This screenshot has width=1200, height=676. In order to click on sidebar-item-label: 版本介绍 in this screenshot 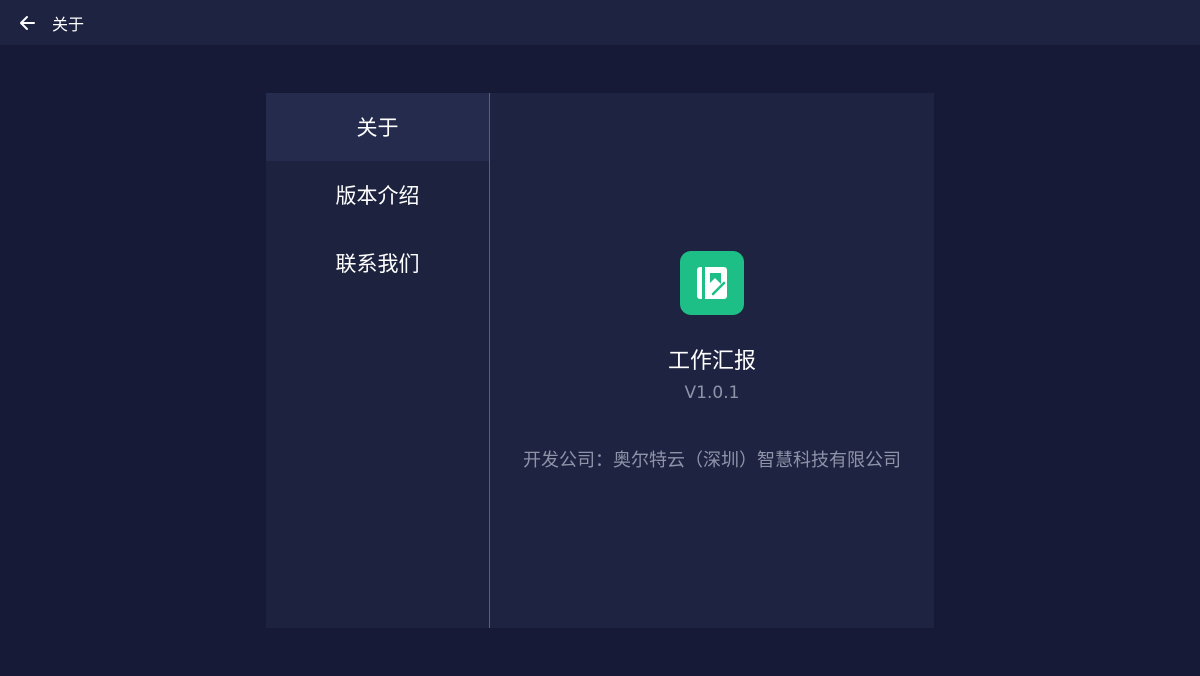, I will do `click(377, 196)`.